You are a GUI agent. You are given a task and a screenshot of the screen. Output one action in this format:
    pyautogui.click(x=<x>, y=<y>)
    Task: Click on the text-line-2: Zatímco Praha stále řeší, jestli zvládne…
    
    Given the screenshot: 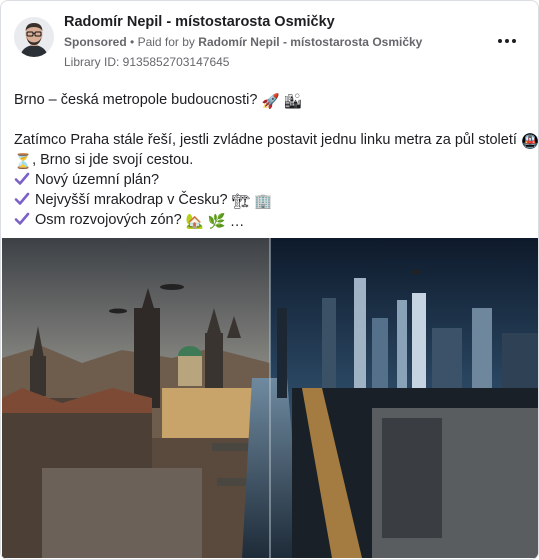 What is the action you would take?
    pyautogui.click(x=276, y=140)
    